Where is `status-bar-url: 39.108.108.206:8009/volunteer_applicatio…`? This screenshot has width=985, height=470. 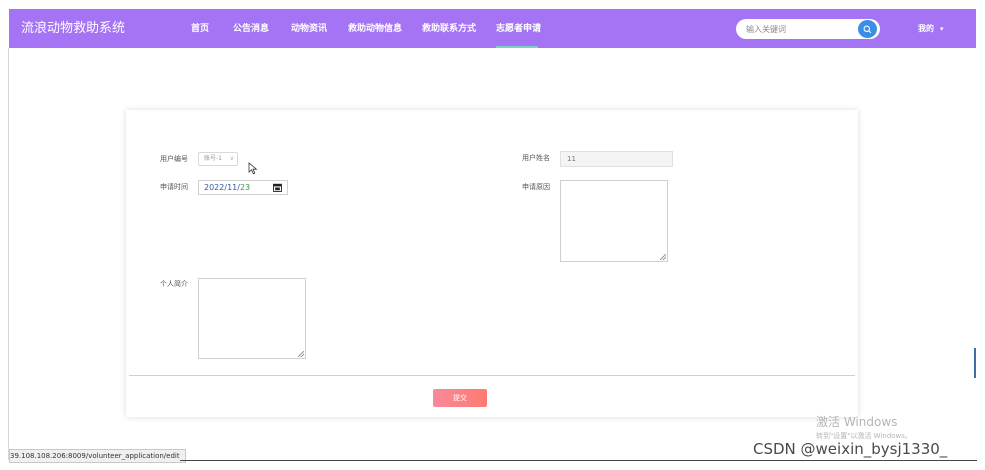
status-bar-url: 39.108.108.206:8009/volunteer_applicatio… is located at coordinates (97, 456).